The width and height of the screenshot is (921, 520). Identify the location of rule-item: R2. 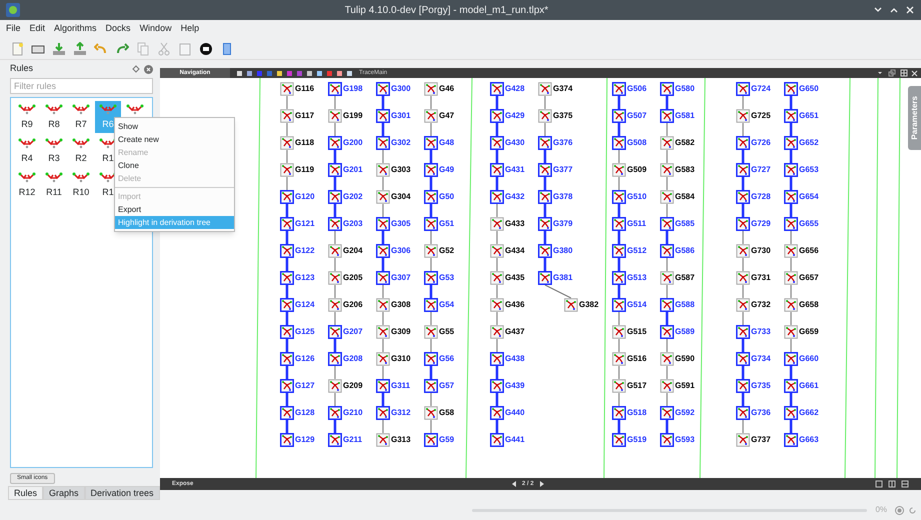
(81, 151).